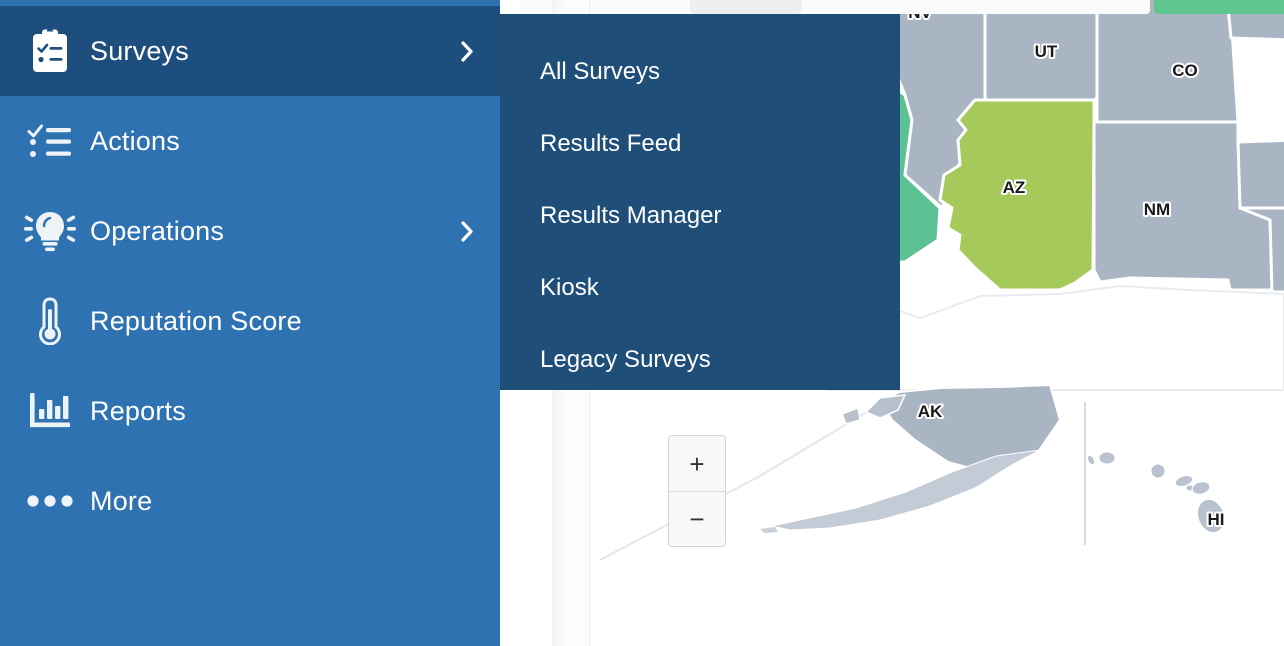 The width and height of the screenshot is (1284, 646). Describe the element at coordinates (250, 51) in the screenshot. I see `sidebar-item-surveys: Surveys` at that location.